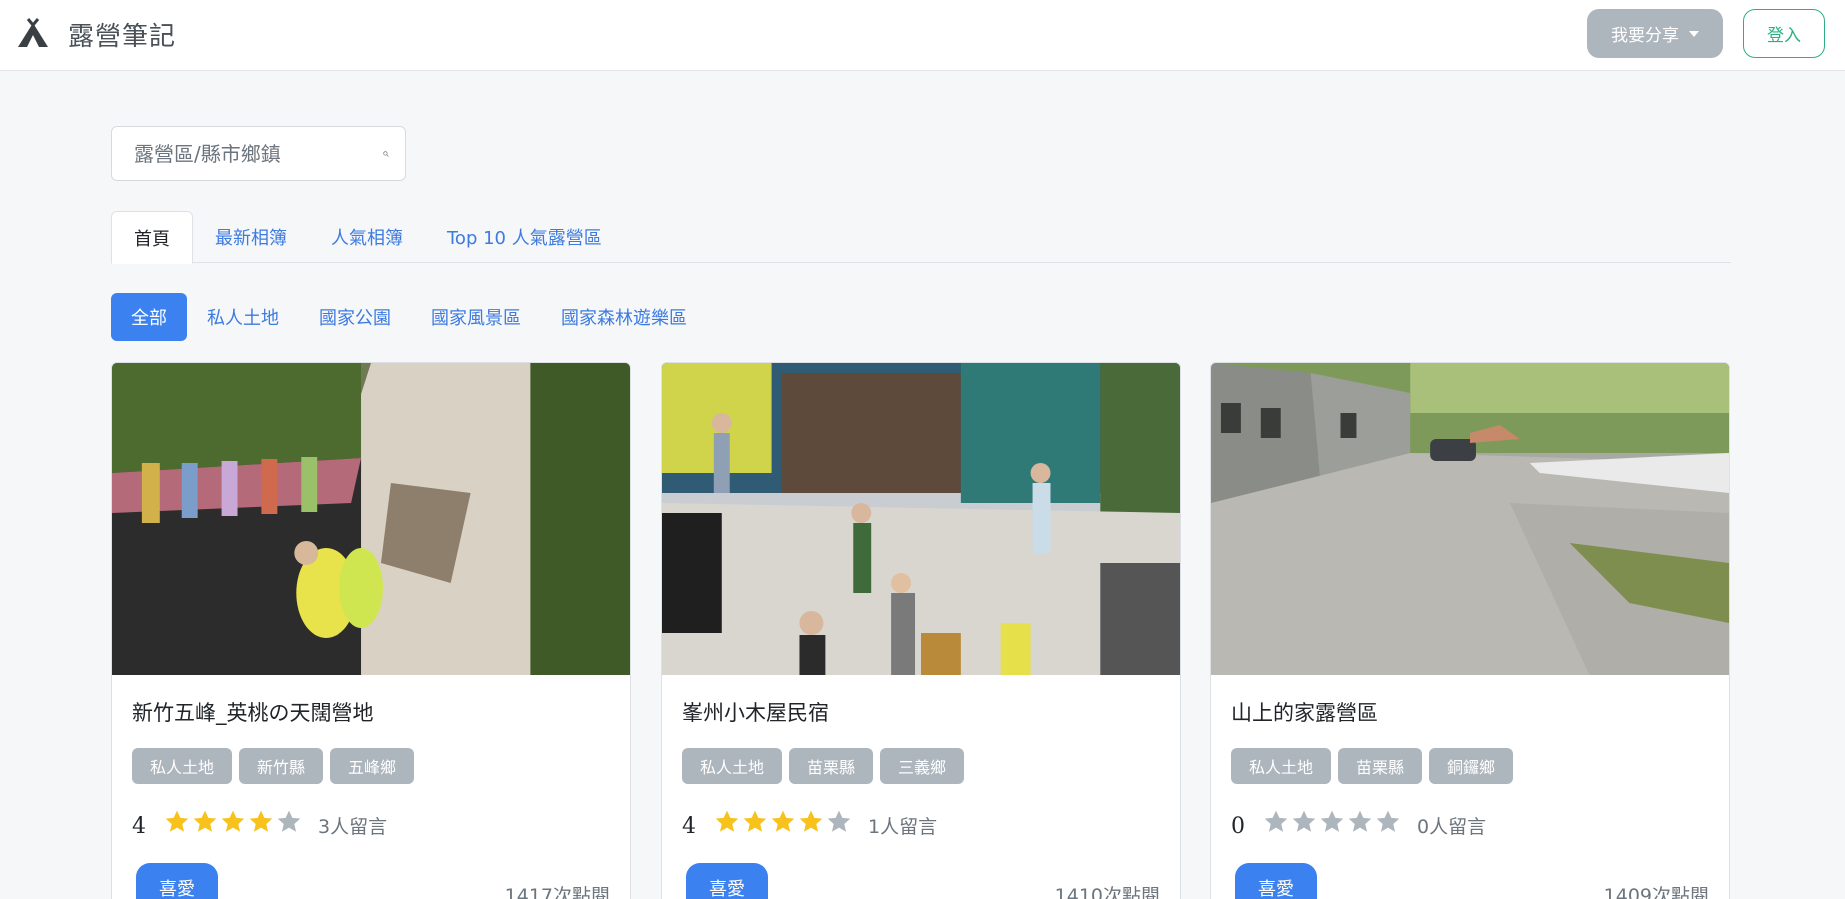 The image size is (1845, 899). Describe the element at coordinates (367, 237) in the screenshot. I see `tab-popular-albums: 人氣相簿` at that location.